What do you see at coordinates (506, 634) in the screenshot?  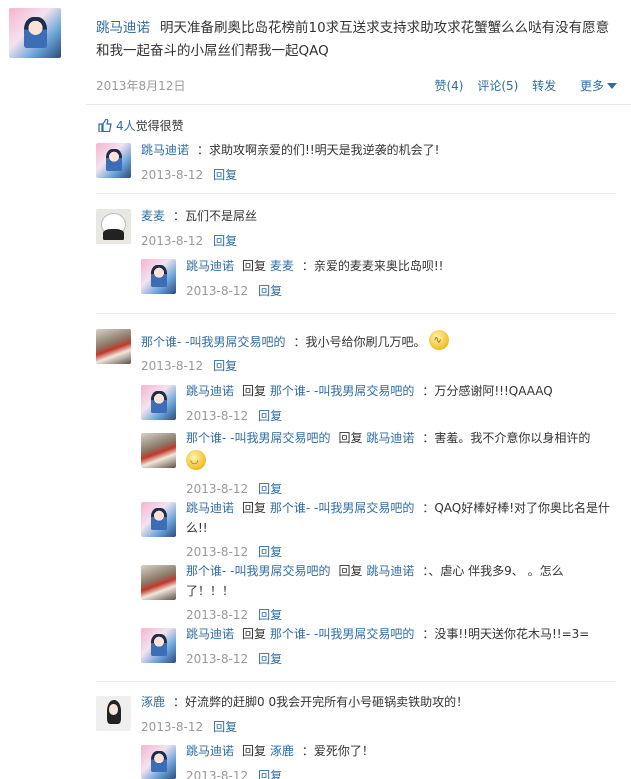 I see `reply-text: ：没事!!明天送你花木马!!=3=` at bounding box center [506, 634].